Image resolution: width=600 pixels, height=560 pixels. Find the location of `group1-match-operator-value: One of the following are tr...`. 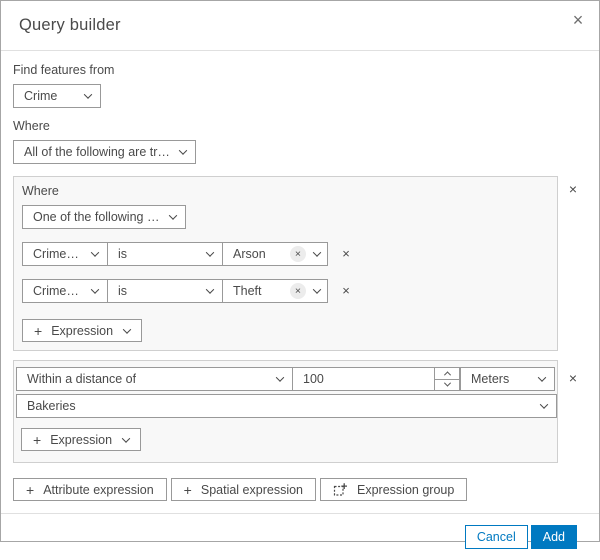

group1-match-operator-value: One of the following are tr... is located at coordinates (96, 217).